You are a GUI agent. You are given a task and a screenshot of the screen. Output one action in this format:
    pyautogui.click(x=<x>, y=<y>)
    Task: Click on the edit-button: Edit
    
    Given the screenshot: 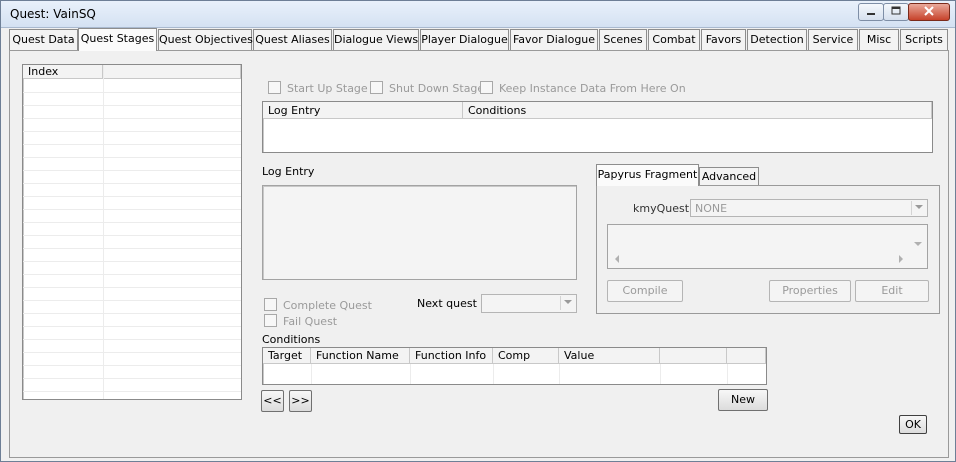 What is the action you would take?
    pyautogui.click(x=892, y=291)
    